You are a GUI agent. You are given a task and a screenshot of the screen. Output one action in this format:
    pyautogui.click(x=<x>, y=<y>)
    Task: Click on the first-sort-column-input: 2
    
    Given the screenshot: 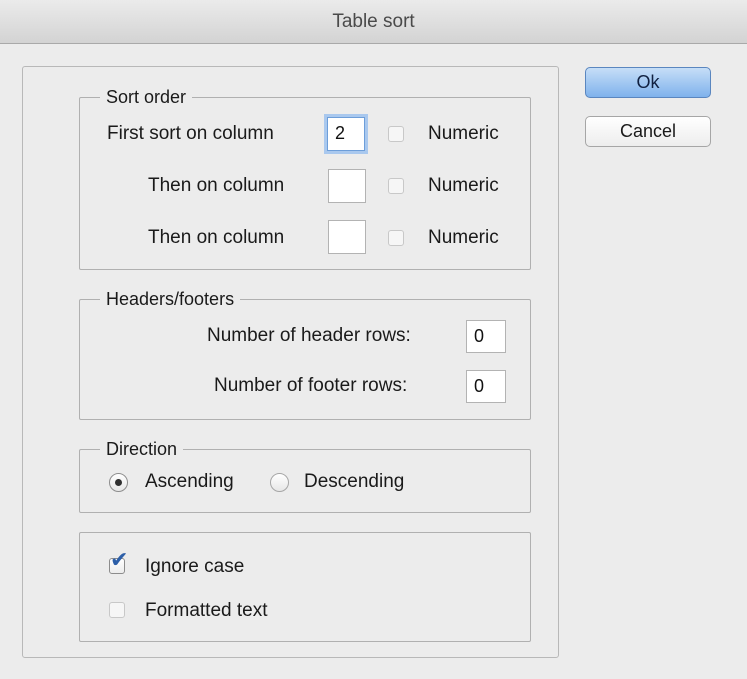 What is the action you would take?
    pyautogui.click(x=346, y=134)
    